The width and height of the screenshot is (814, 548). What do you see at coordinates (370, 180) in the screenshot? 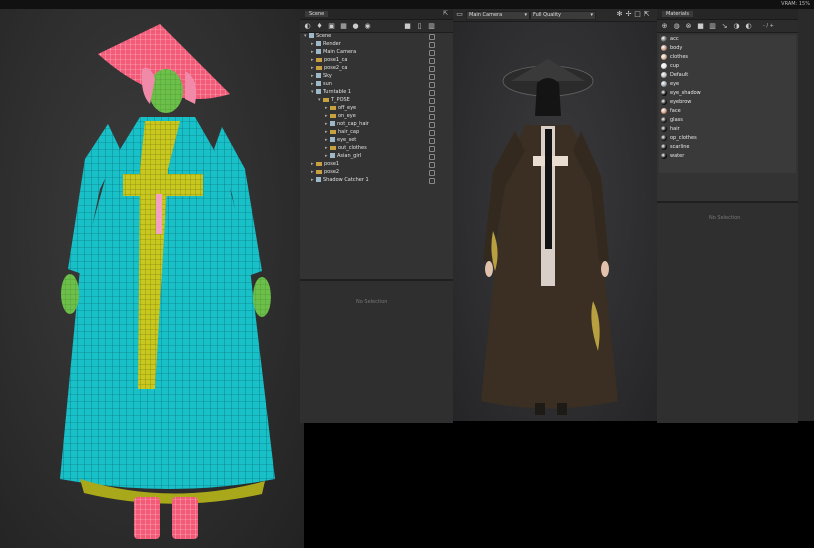
I see `scene-tree-item: ▸ Shadow Catcher 1` at bounding box center [370, 180].